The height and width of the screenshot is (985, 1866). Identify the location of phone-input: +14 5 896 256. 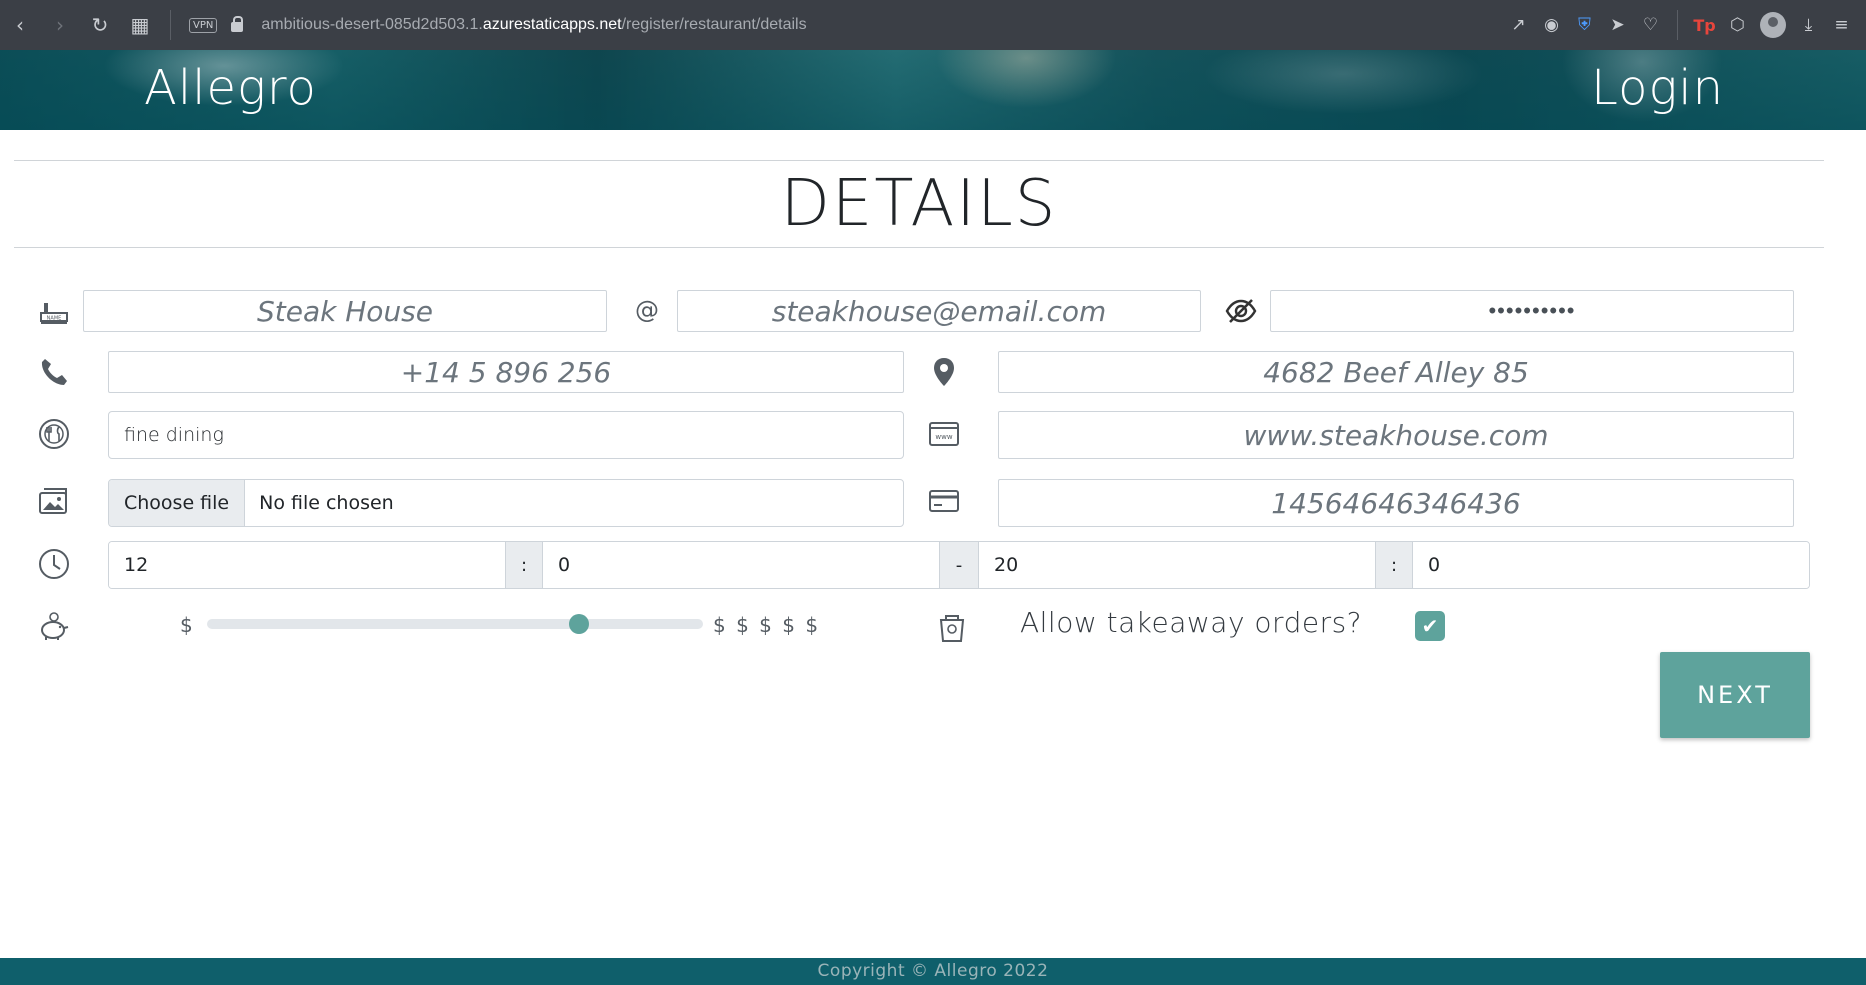
(506, 372).